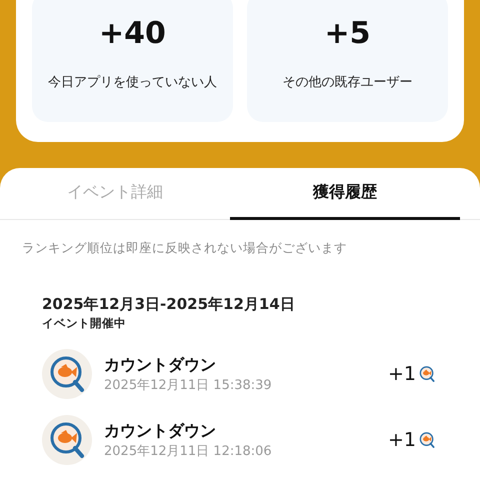 Image resolution: width=480 pixels, height=487 pixels. What do you see at coordinates (132, 83) in the screenshot?
I see `stat-label: 今日アプリを使っていない人` at bounding box center [132, 83].